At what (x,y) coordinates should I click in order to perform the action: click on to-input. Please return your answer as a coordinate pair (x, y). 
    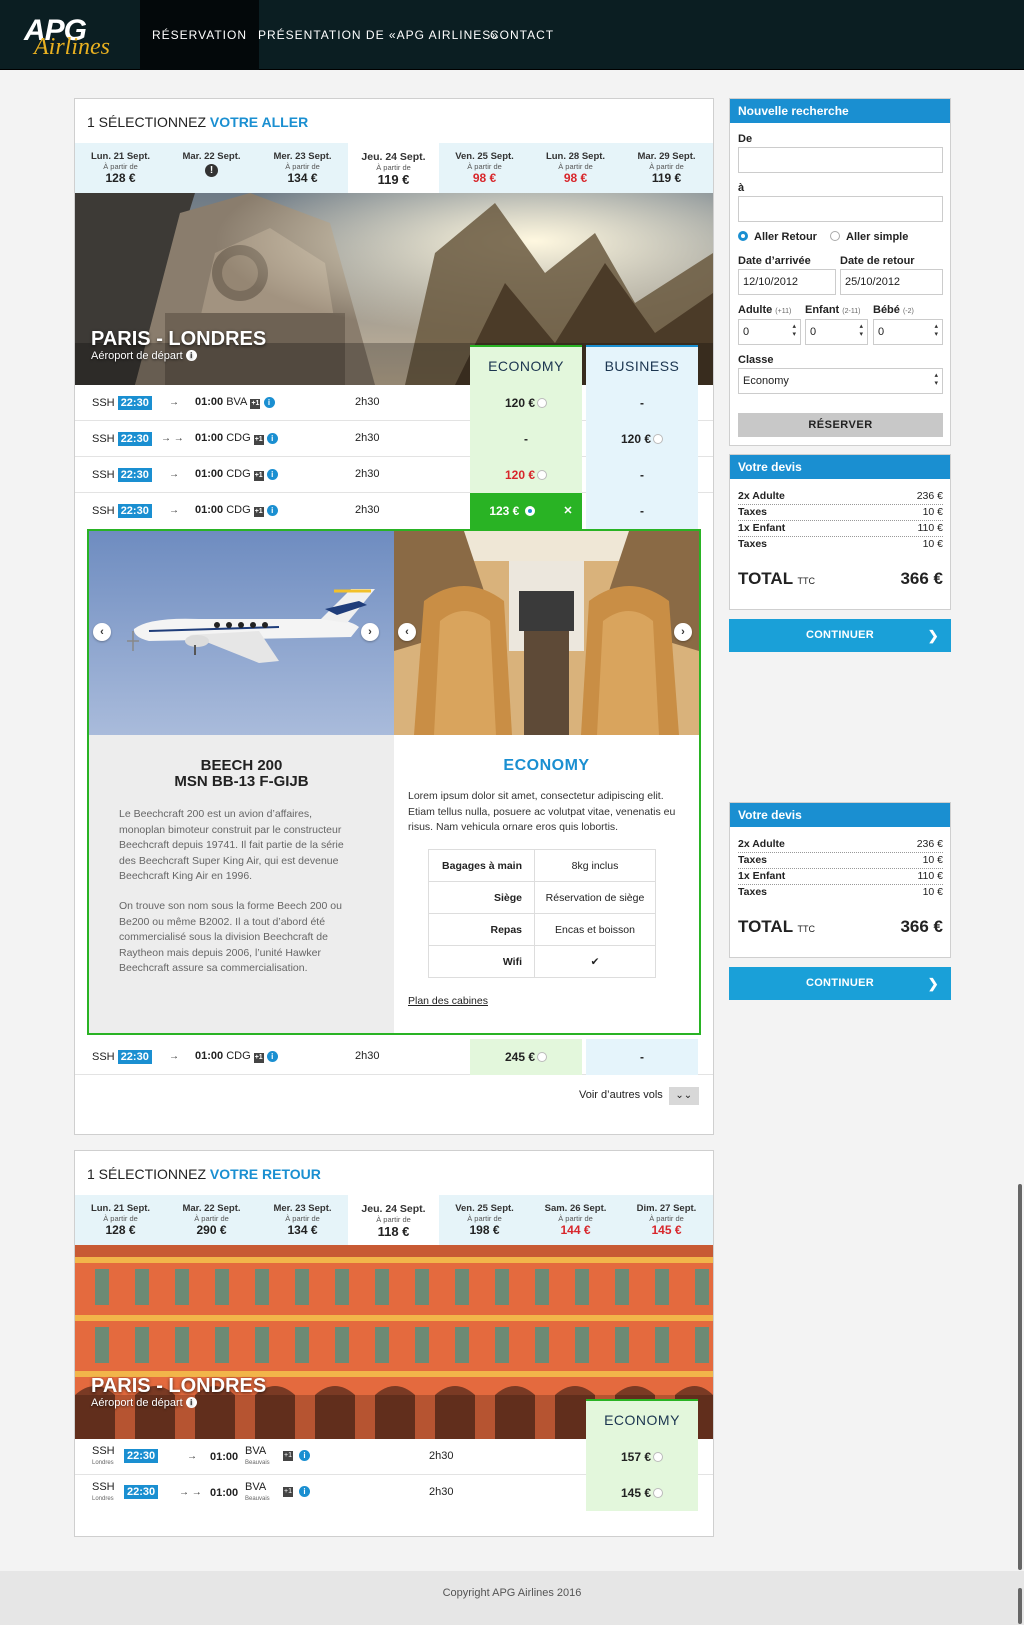
    Looking at the image, I should click on (840, 209).